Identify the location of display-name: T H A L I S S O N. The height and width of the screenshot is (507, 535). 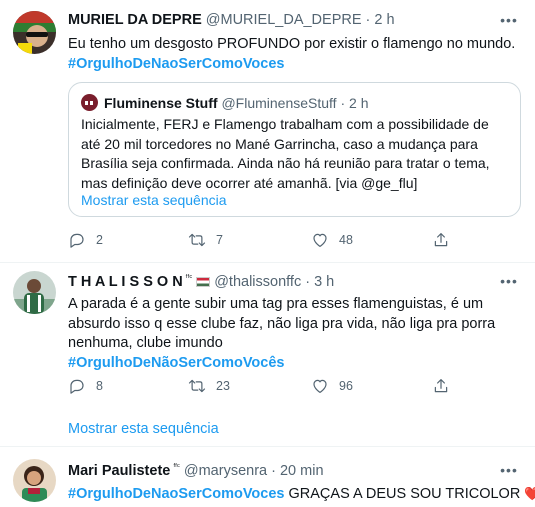
(125, 282).